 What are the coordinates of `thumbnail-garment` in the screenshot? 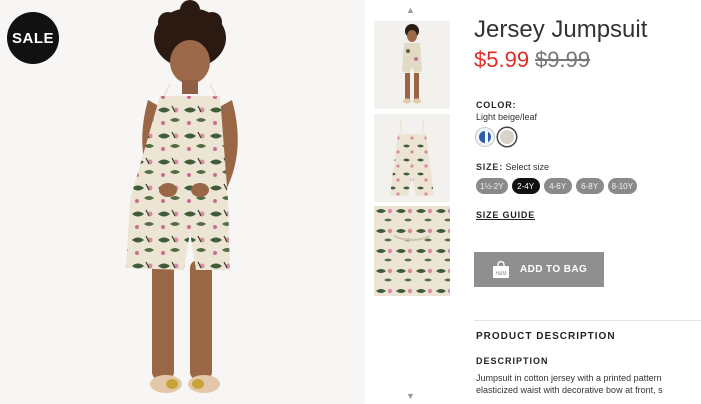 It's located at (412, 158).